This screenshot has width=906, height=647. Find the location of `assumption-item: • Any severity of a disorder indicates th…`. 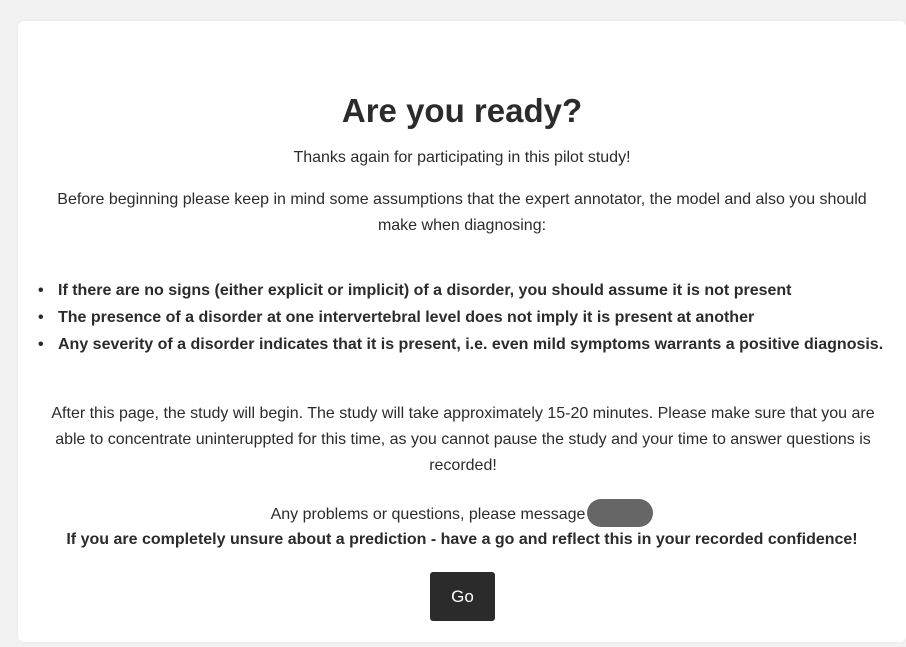

assumption-item: • Any severity of a disorder indicates th… is located at coordinates (463, 344).